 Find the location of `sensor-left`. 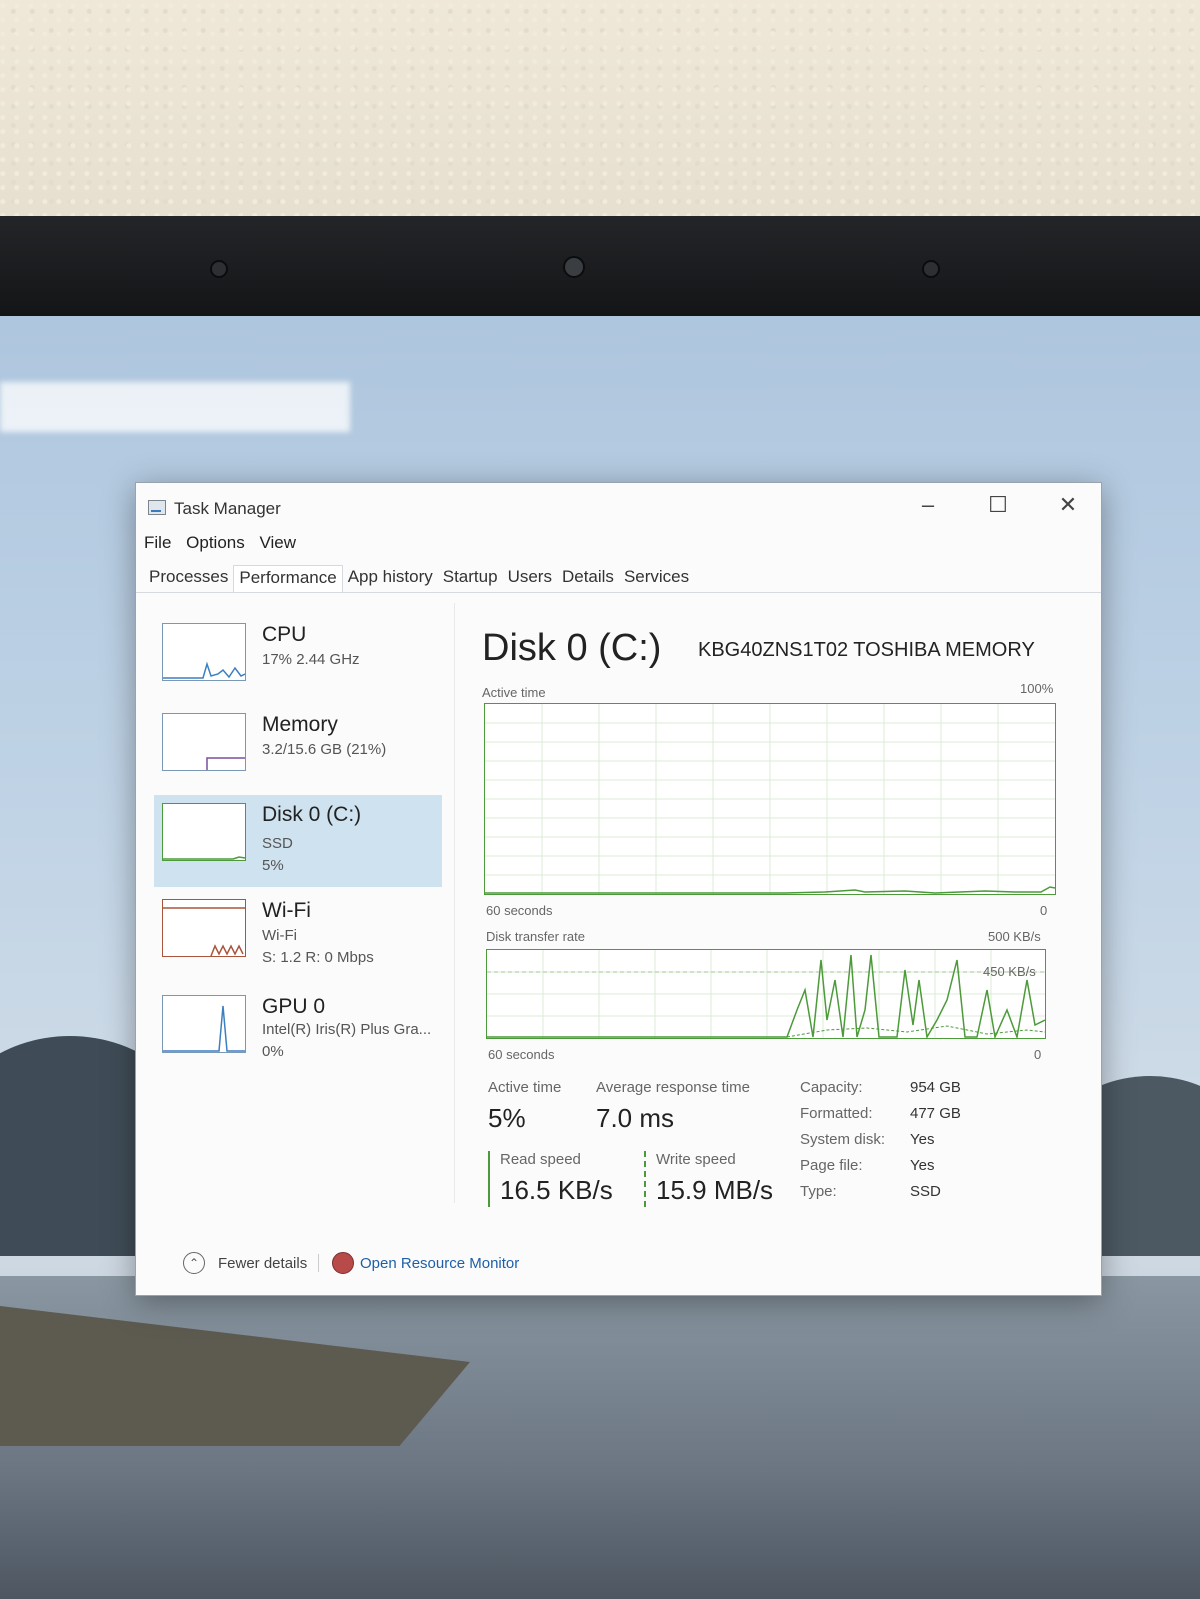

sensor-left is located at coordinates (219, 269).